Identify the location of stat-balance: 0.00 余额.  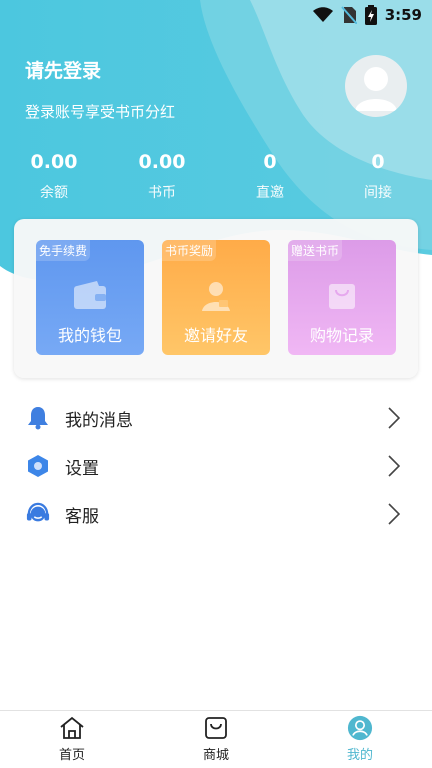
(54, 175).